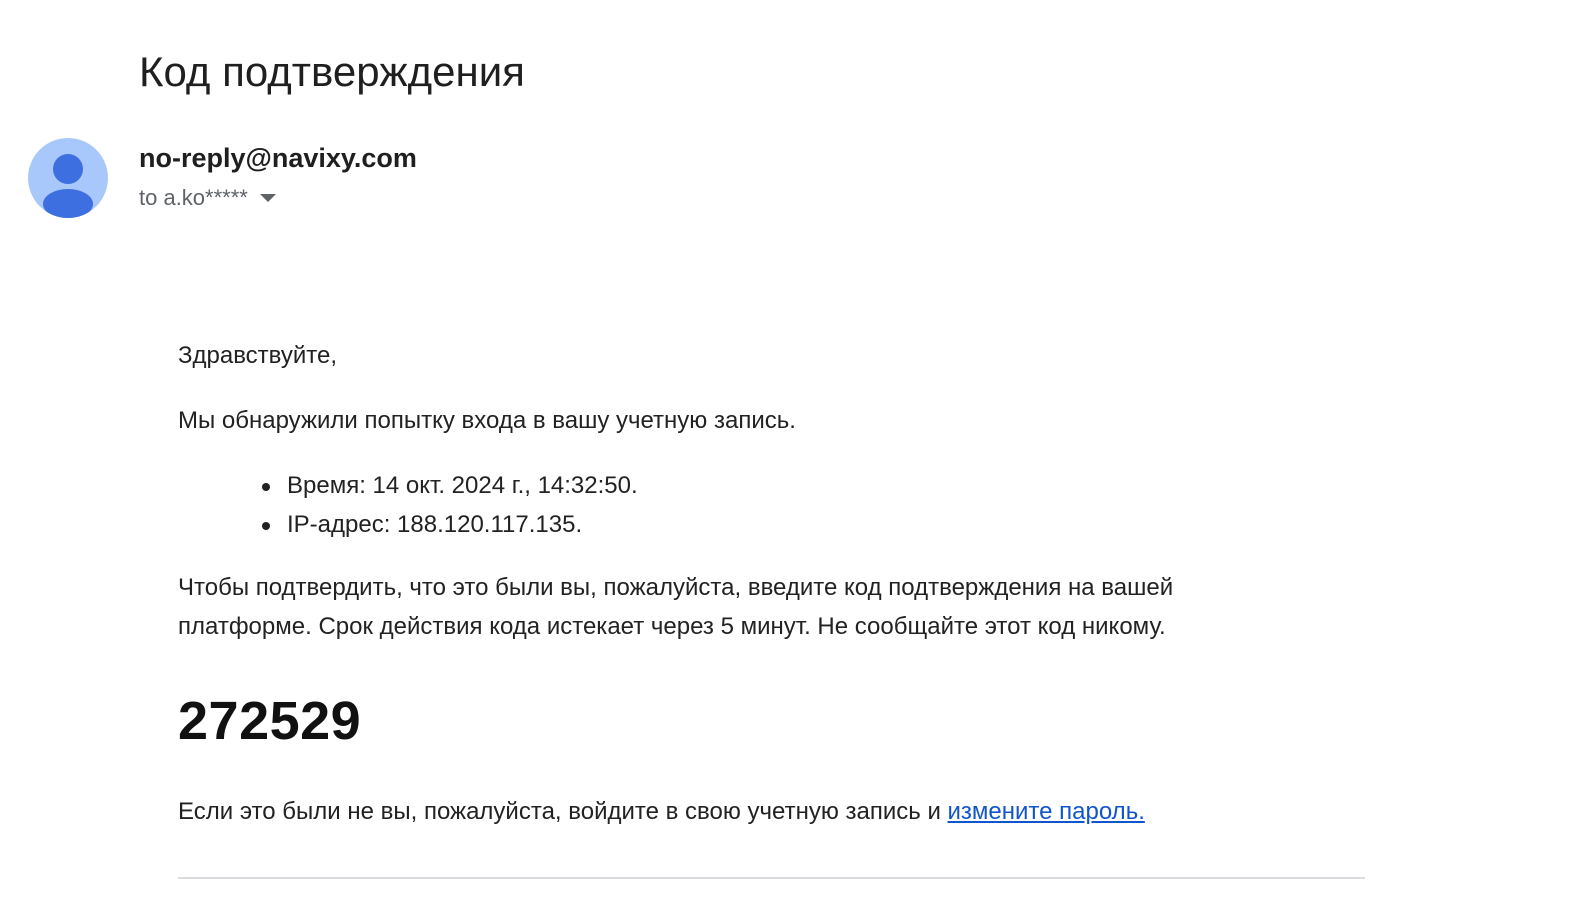 The image size is (1586, 904). Describe the element at coordinates (450, 524) in the screenshot. I see `list-item: IP-адрес: 188.120.117.135.` at that location.